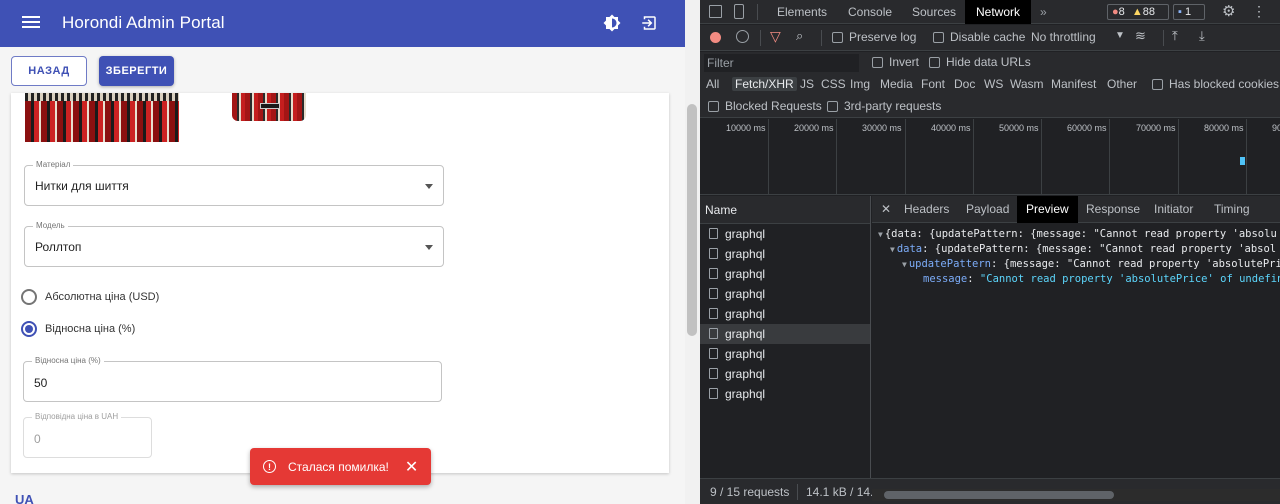 This screenshot has height=504, width=1280. What do you see at coordinates (1189, 12) in the screenshot?
I see `messages-badge: ▪ 1` at bounding box center [1189, 12].